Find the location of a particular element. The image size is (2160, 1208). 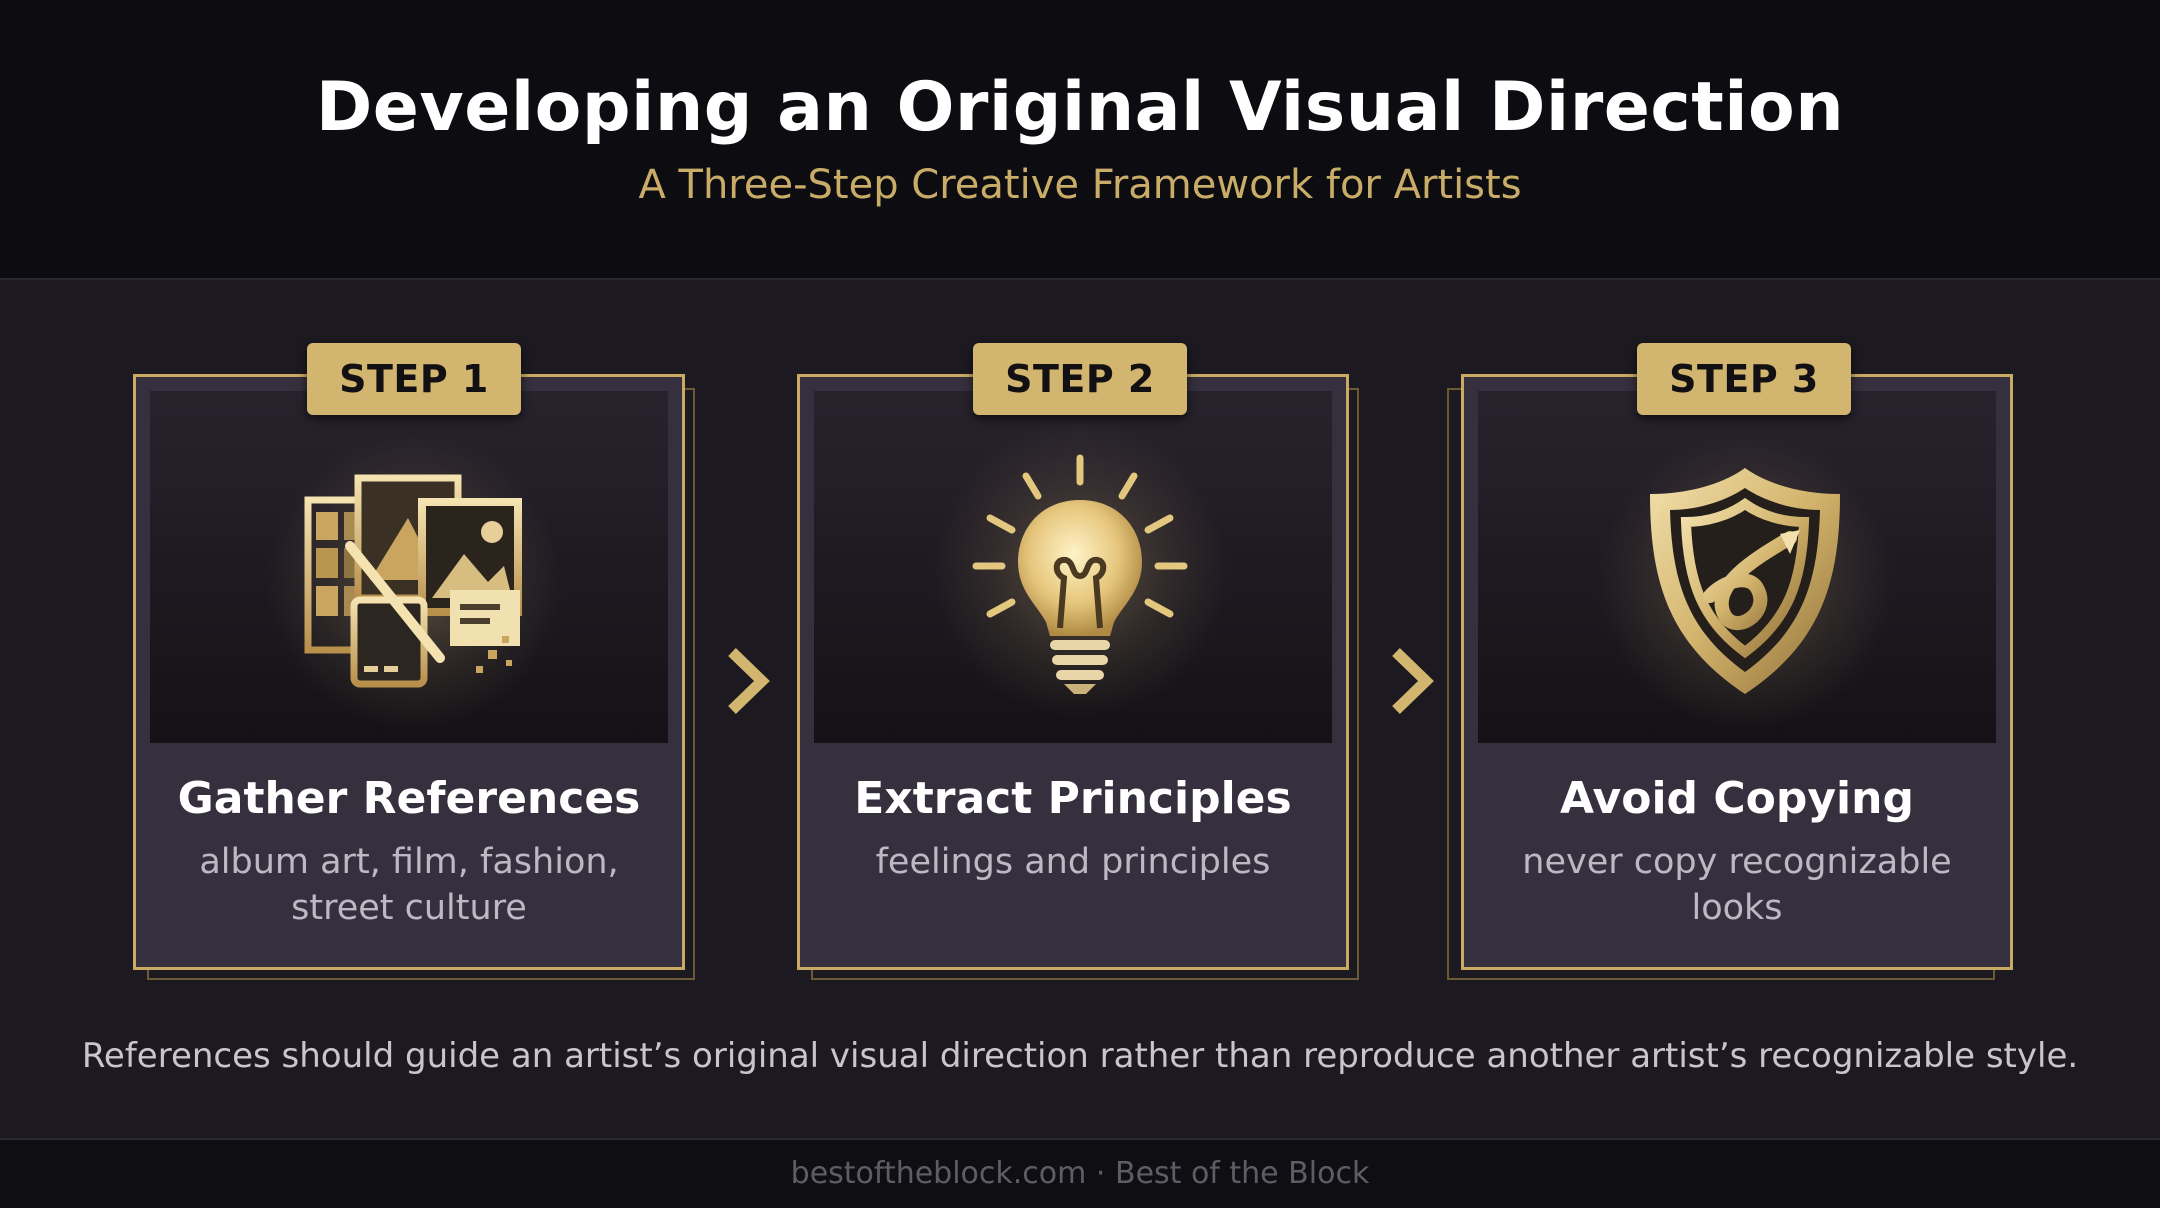

step-description: feelings and principles is located at coordinates (1073, 862).